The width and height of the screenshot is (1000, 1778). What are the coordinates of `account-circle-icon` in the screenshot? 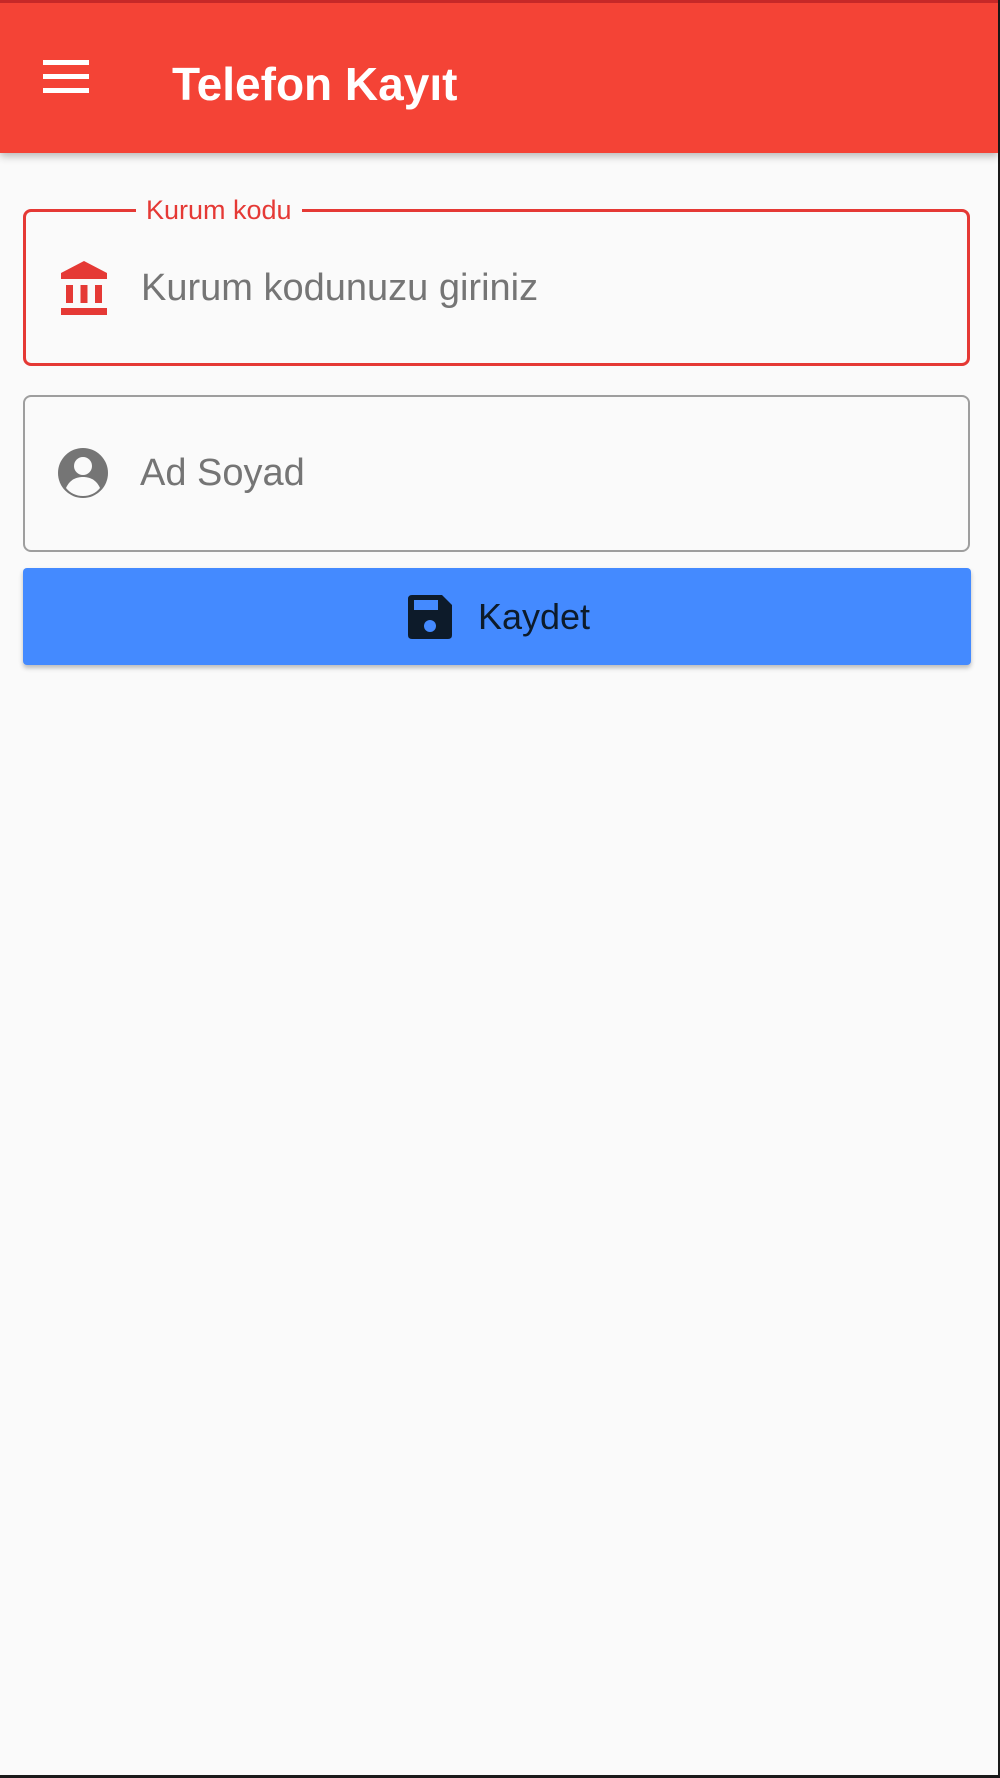 It's located at (83, 473).